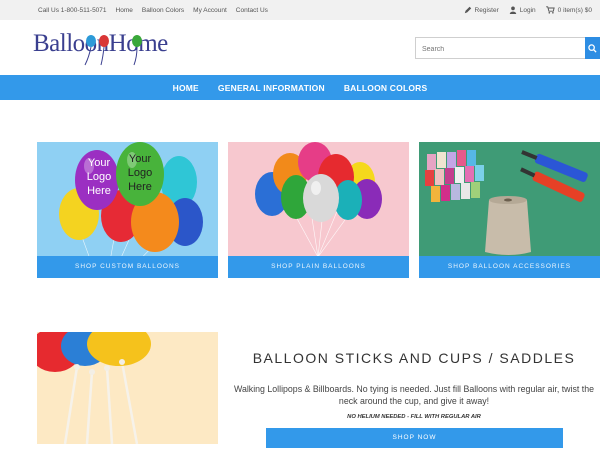 The width and height of the screenshot is (600, 450). What do you see at coordinates (414, 417) in the screenshot?
I see `feature-note: NO HELIUM NEEDED - FILL WITH REGULAR AIR` at bounding box center [414, 417].